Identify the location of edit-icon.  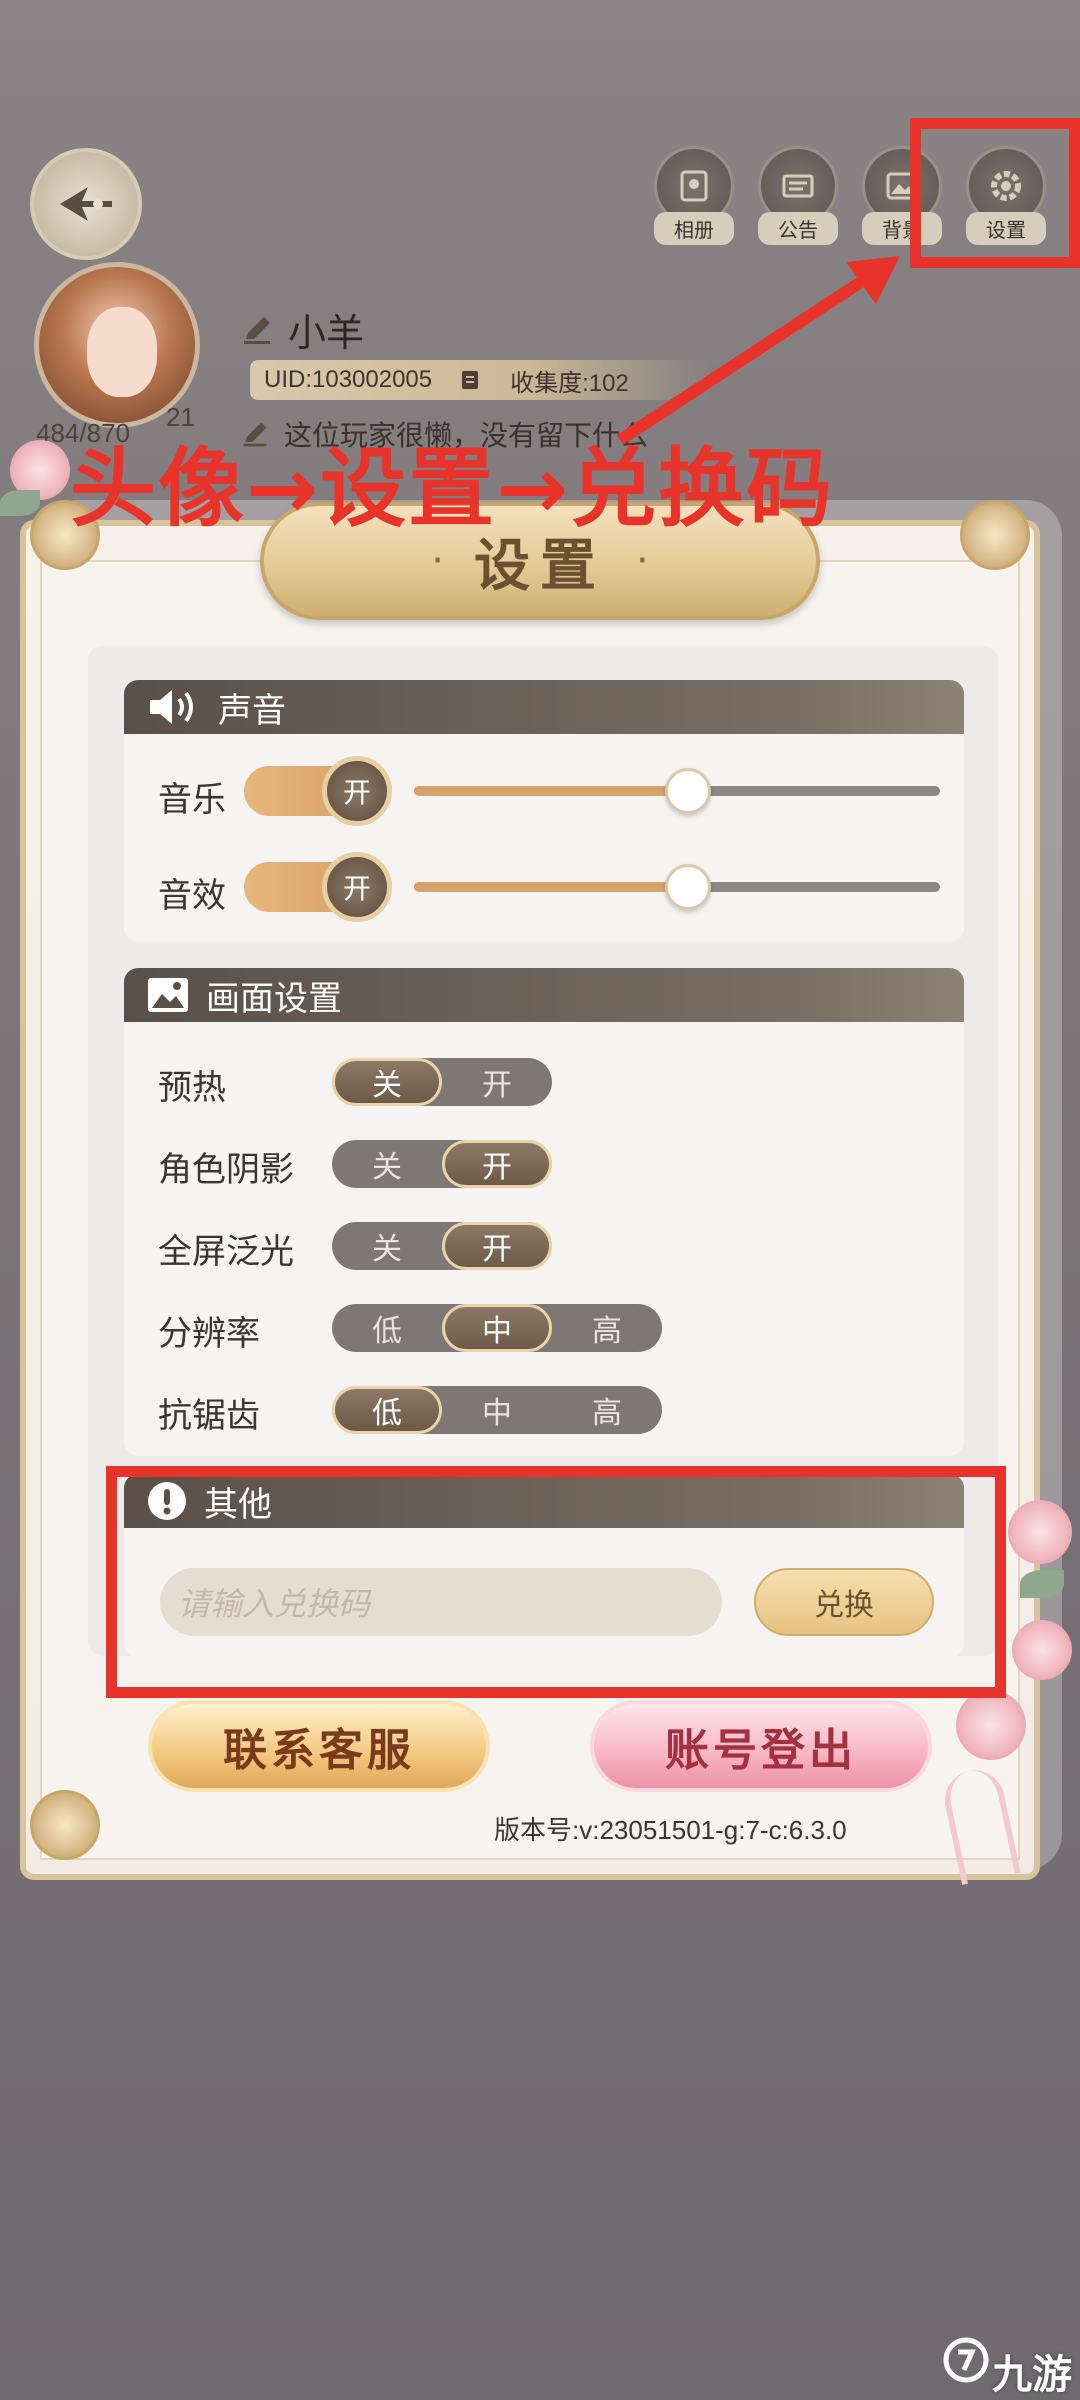
(257, 330).